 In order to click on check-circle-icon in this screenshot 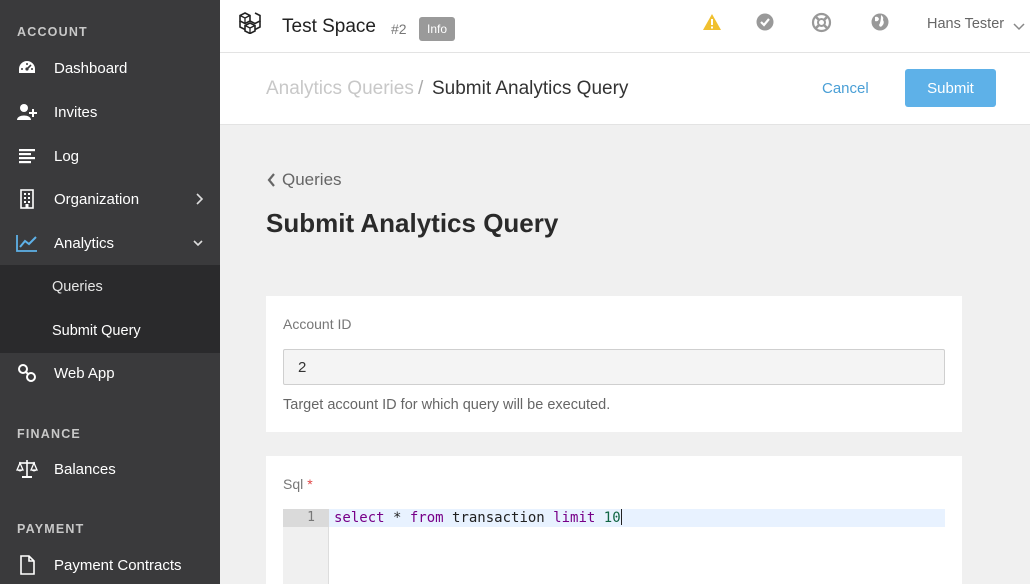, I will do `click(765, 24)`.